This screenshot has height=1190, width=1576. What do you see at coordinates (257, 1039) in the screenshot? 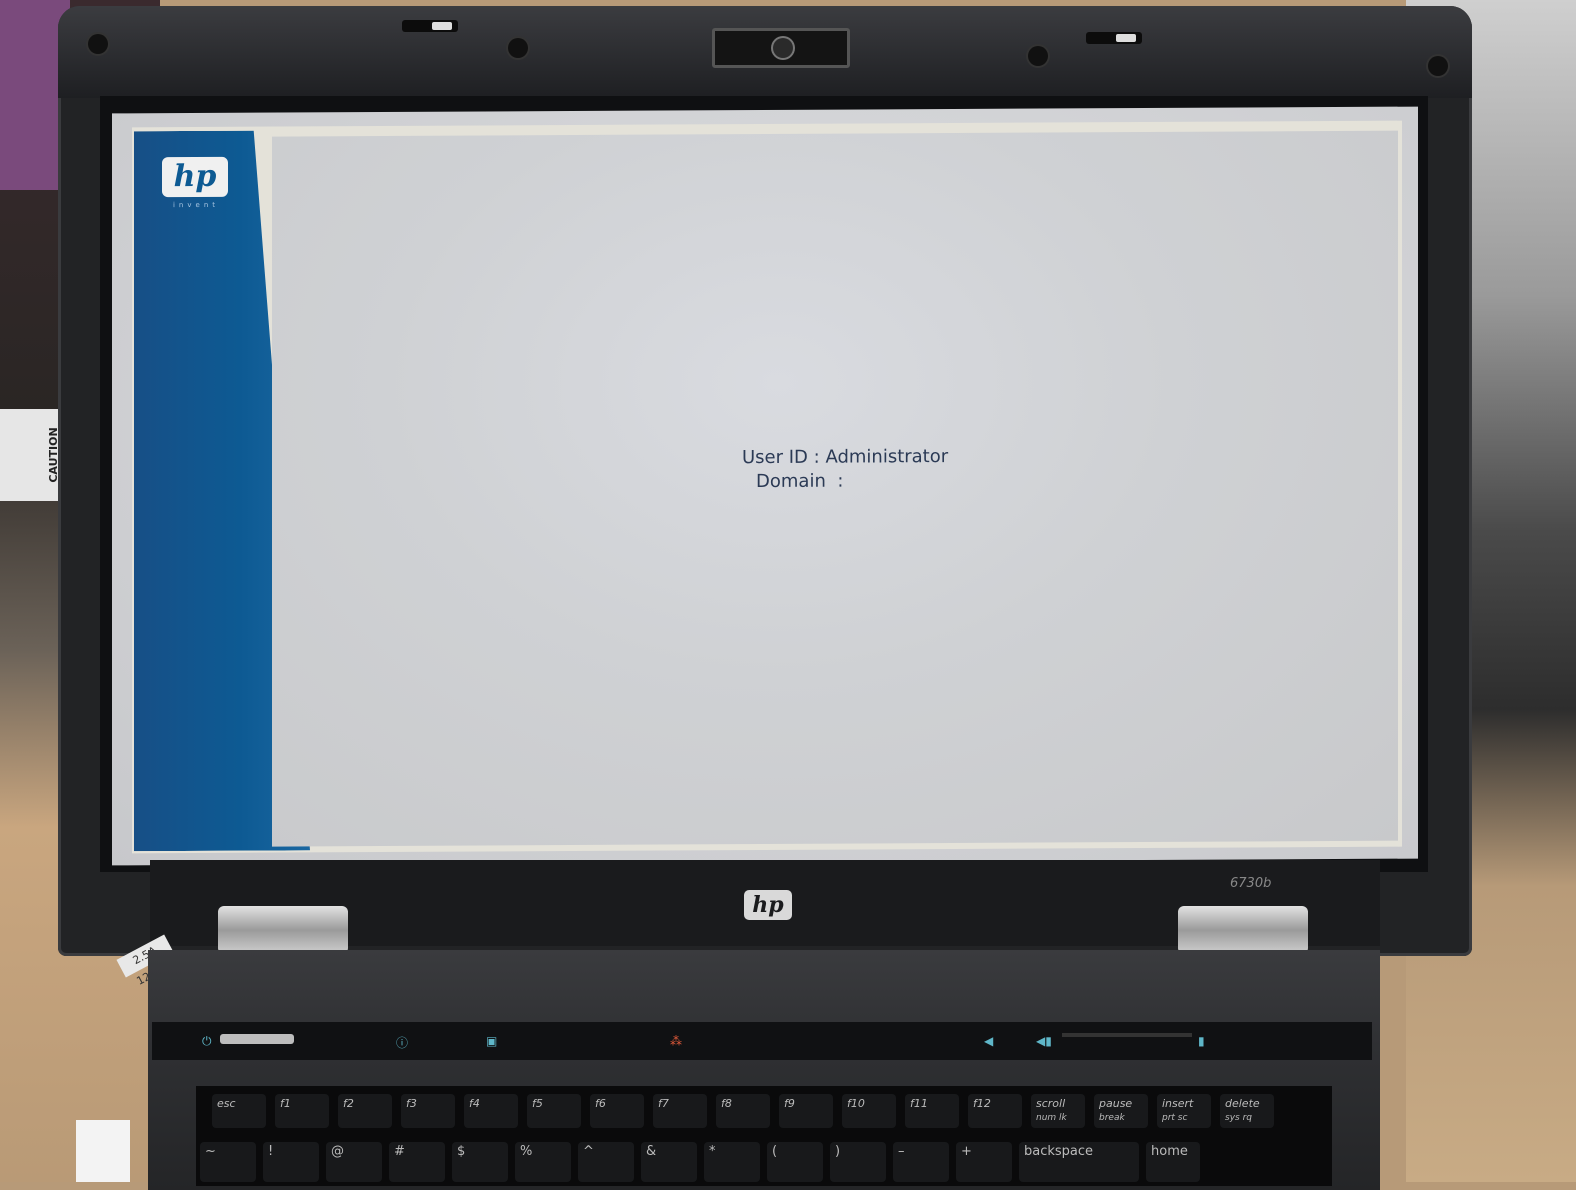
I see `power-button` at bounding box center [257, 1039].